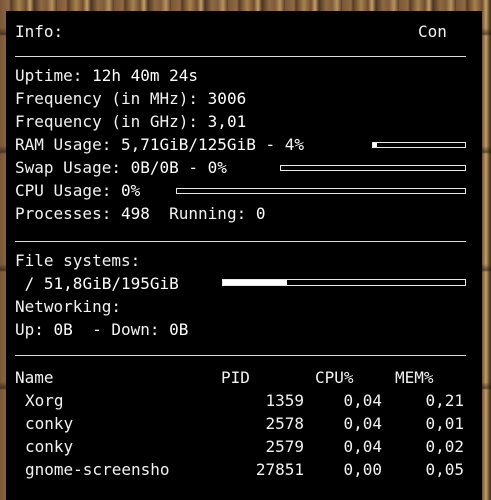  I want to click on column-header-name: Name, so click(34, 377).